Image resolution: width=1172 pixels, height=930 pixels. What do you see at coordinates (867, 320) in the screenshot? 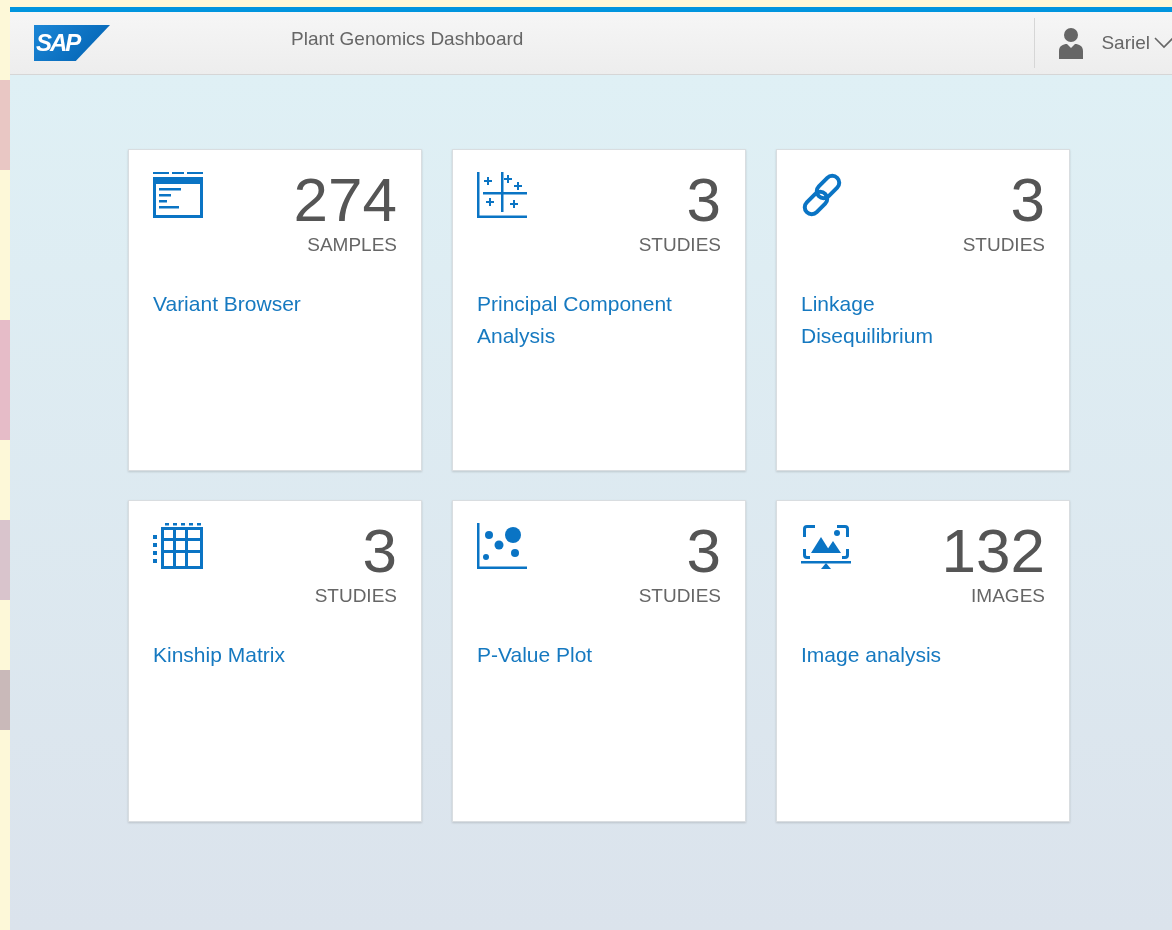
I see `tile-title: Linkage Disequilibrium` at bounding box center [867, 320].